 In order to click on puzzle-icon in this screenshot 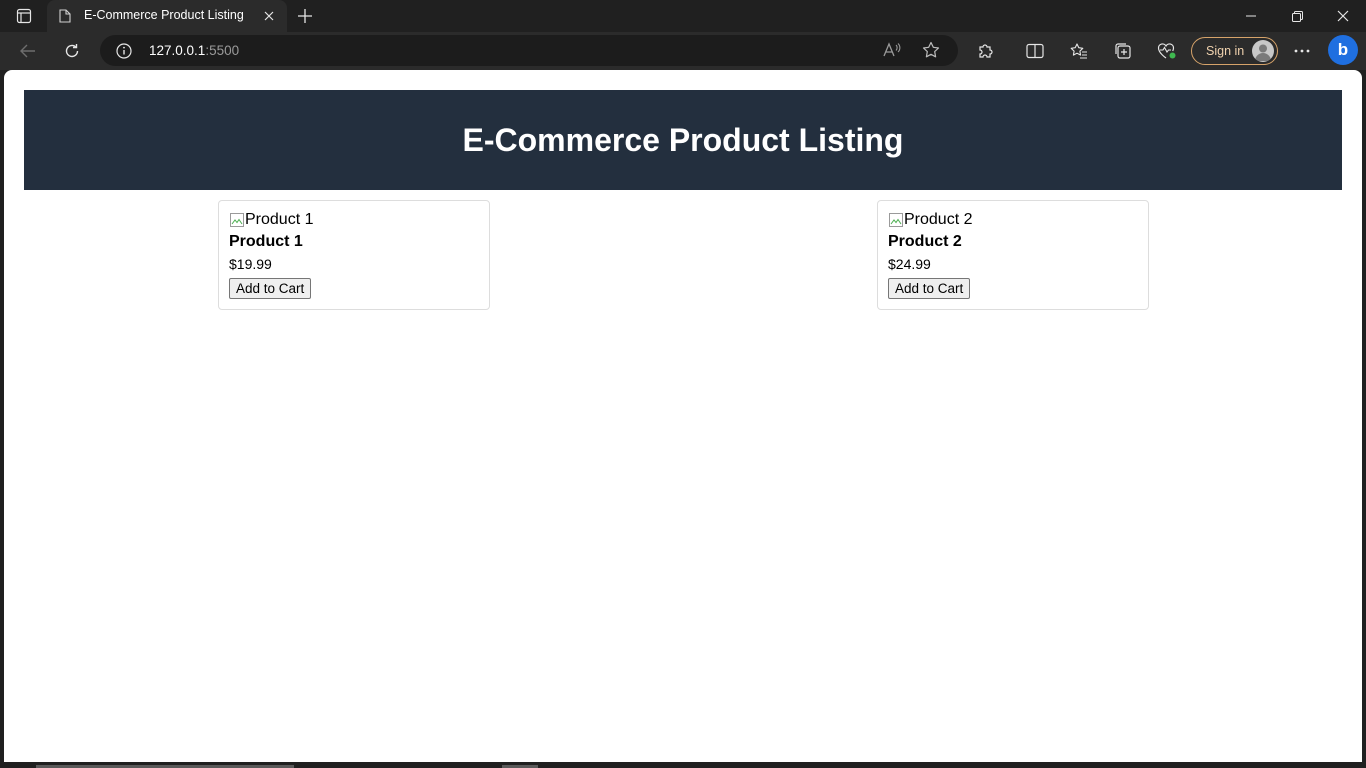, I will do `click(986, 51)`.